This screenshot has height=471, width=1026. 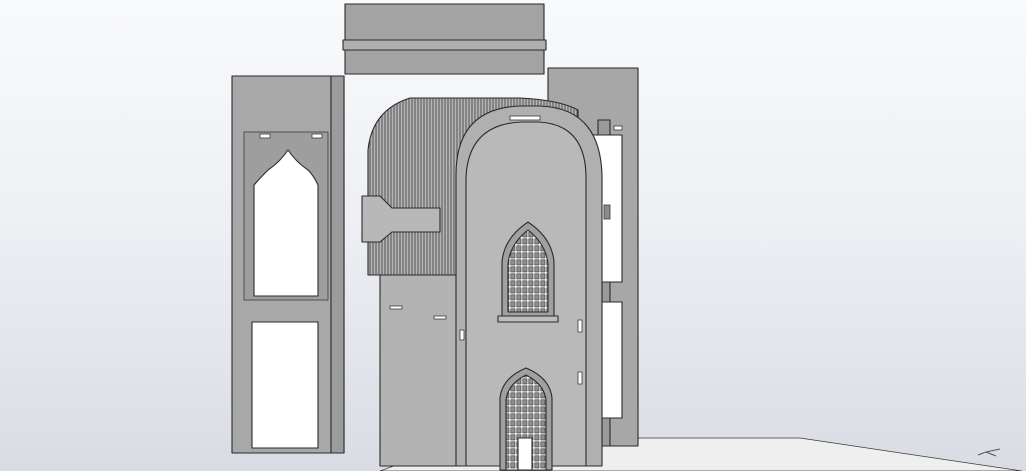 What do you see at coordinates (462, 335) in the screenshot?
I see `front-tab-left` at bounding box center [462, 335].